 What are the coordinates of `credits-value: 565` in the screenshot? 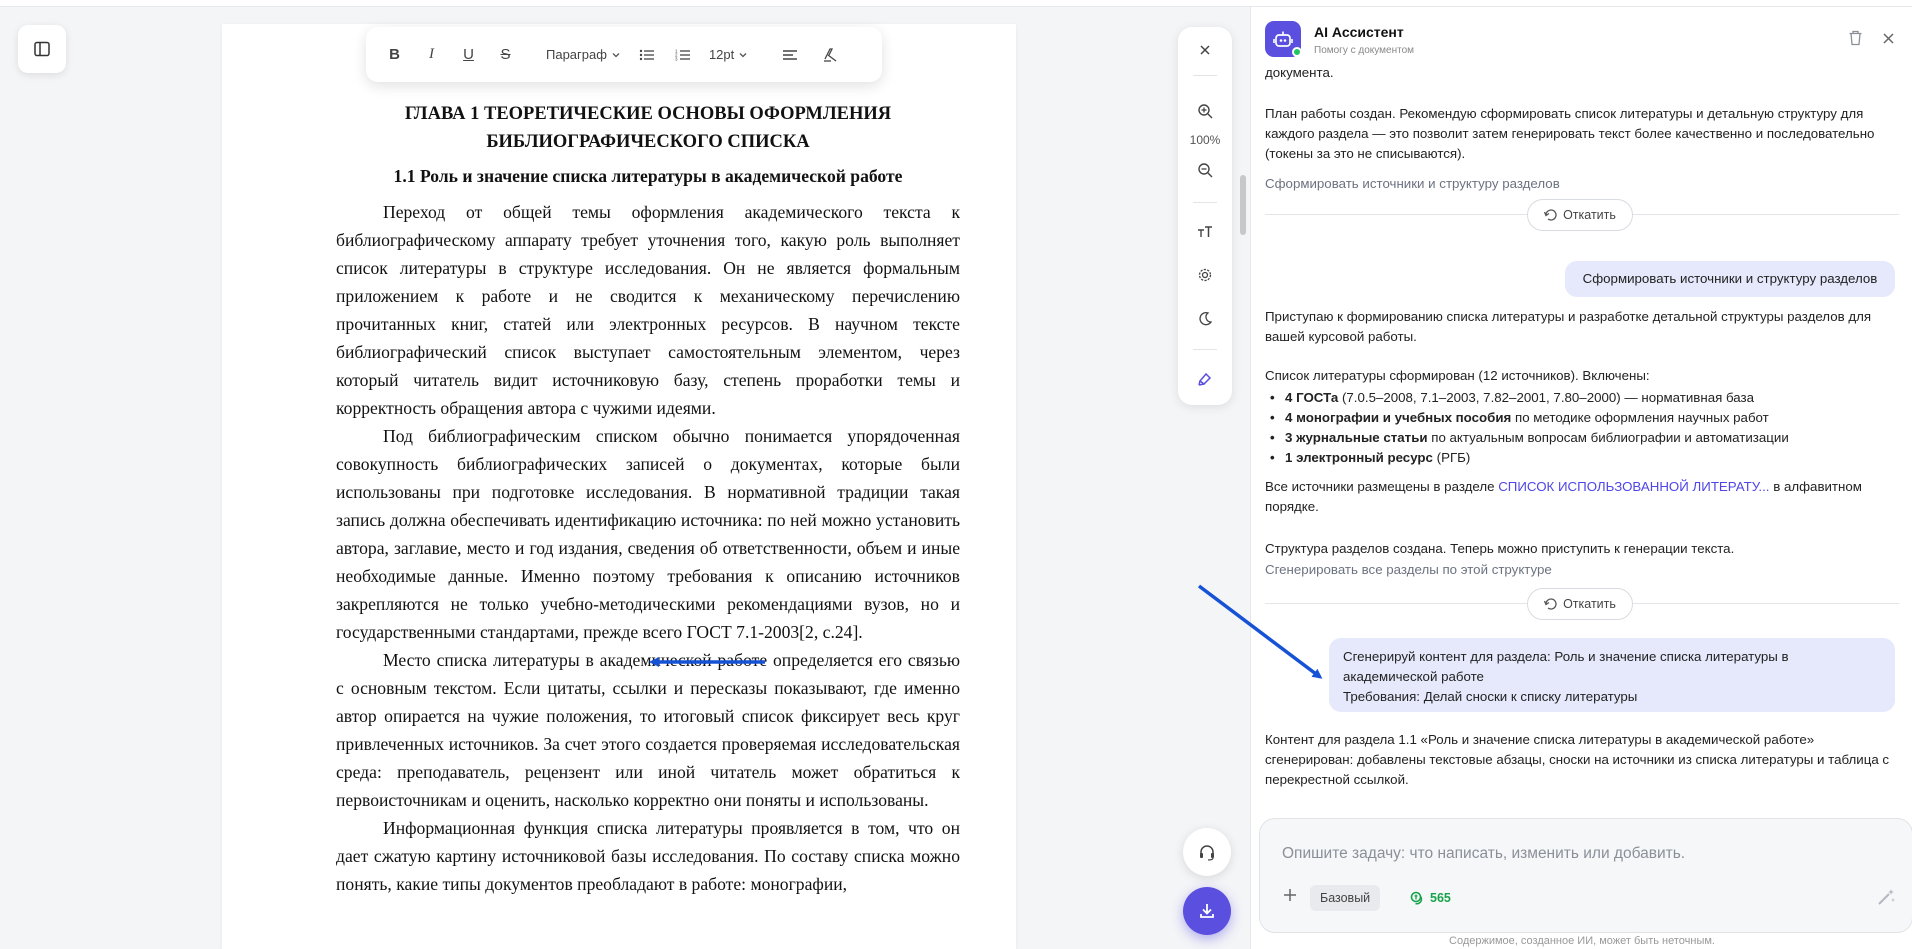 It's located at (1440, 898).